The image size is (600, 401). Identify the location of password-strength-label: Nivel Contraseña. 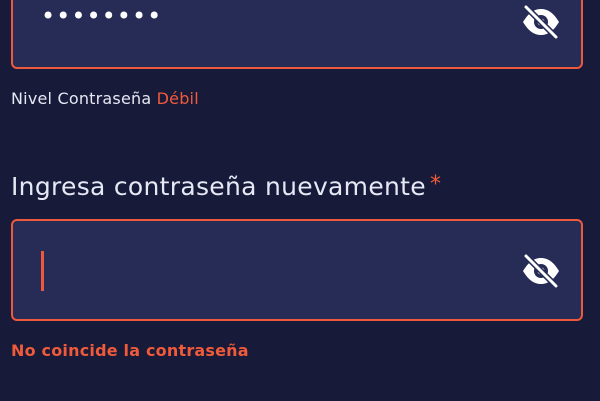
(81, 98).